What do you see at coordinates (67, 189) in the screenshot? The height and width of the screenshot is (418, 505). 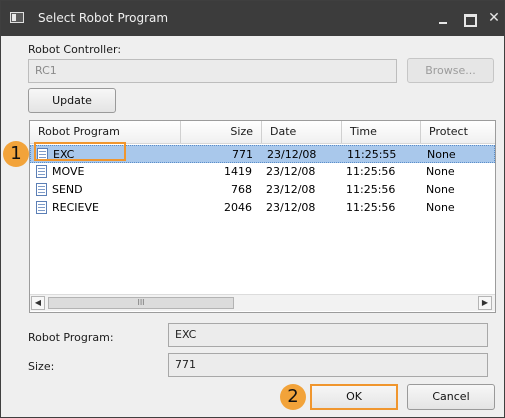 I see `program-name: SEND` at bounding box center [67, 189].